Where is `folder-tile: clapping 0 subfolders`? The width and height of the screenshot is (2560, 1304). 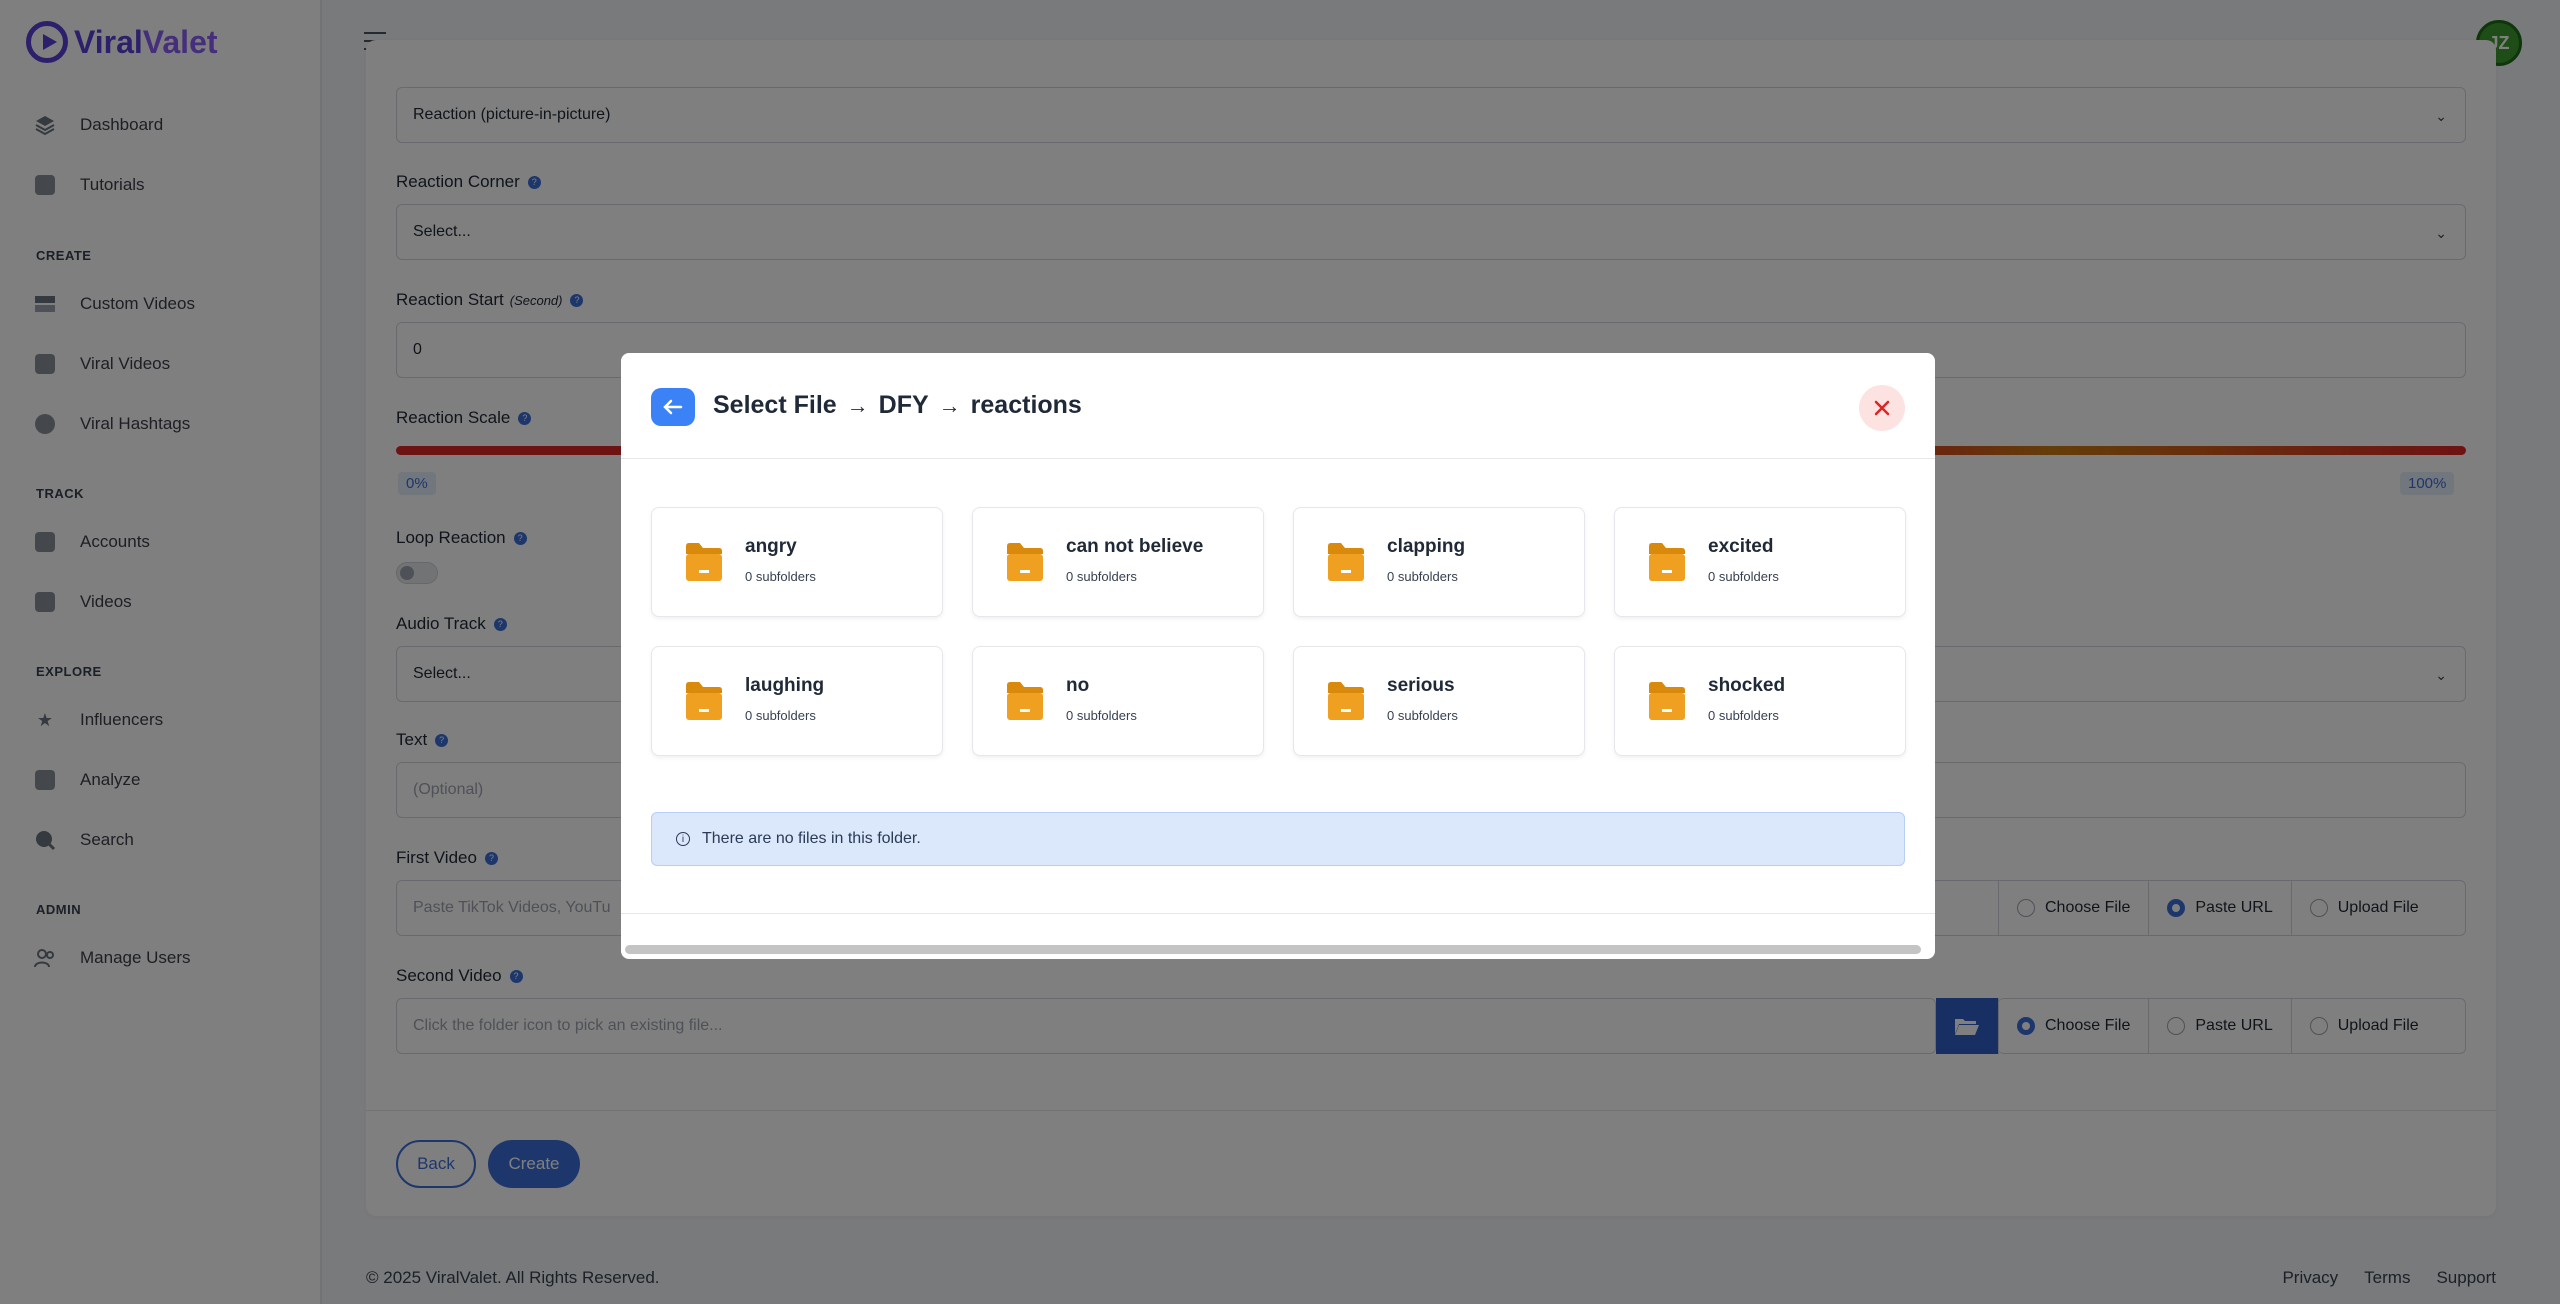
folder-tile: clapping 0 subfolders is located at coordinates (1439, 562).